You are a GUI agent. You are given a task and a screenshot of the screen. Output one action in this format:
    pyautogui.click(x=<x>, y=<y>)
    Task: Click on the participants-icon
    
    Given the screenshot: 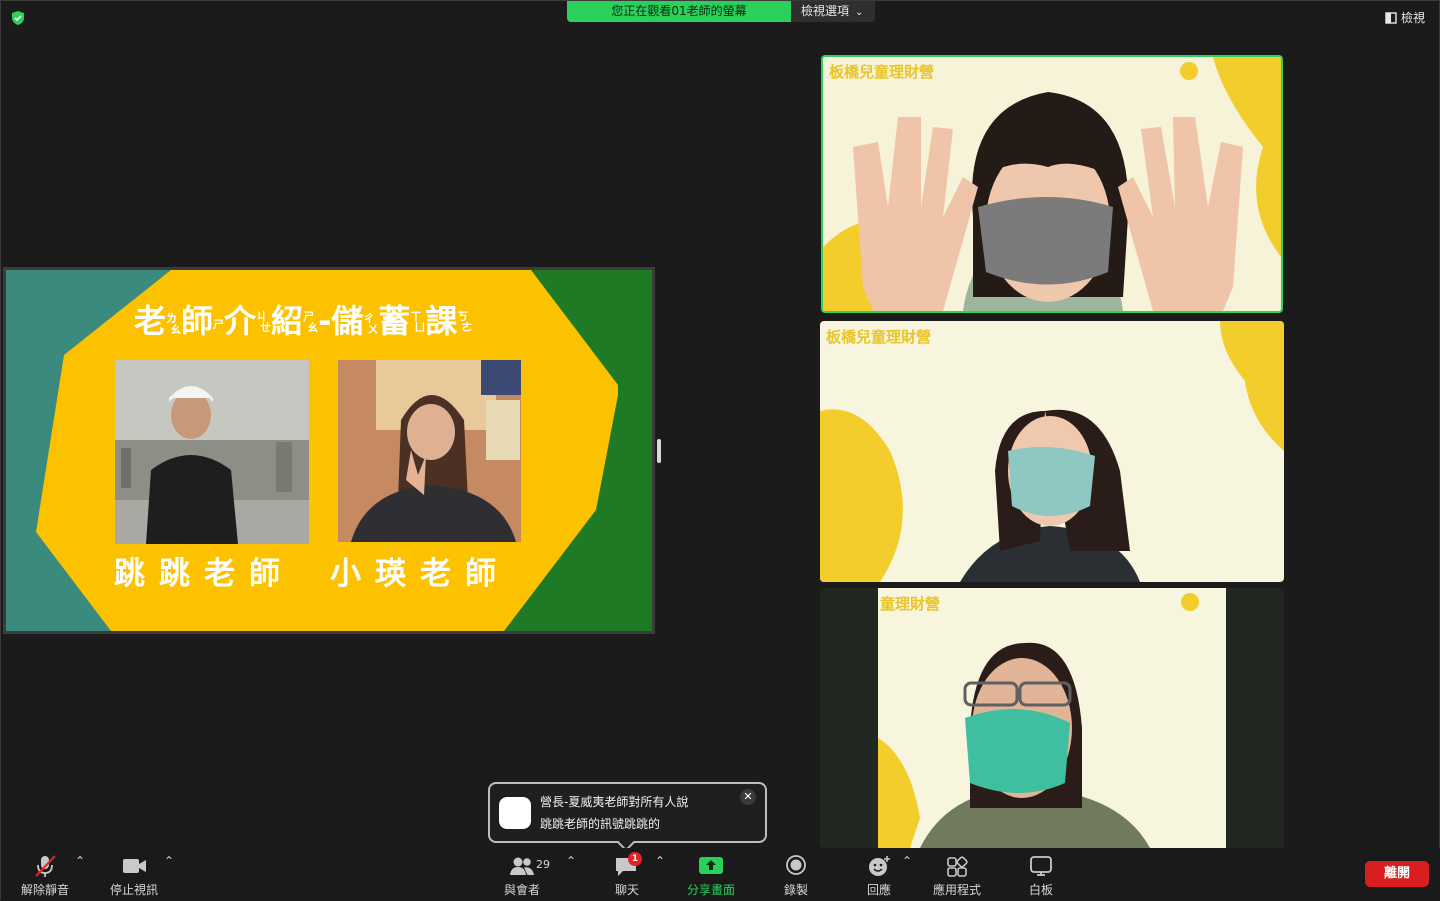 What is the action you would take?
    pyautogui.click(x=522, y=866)
    